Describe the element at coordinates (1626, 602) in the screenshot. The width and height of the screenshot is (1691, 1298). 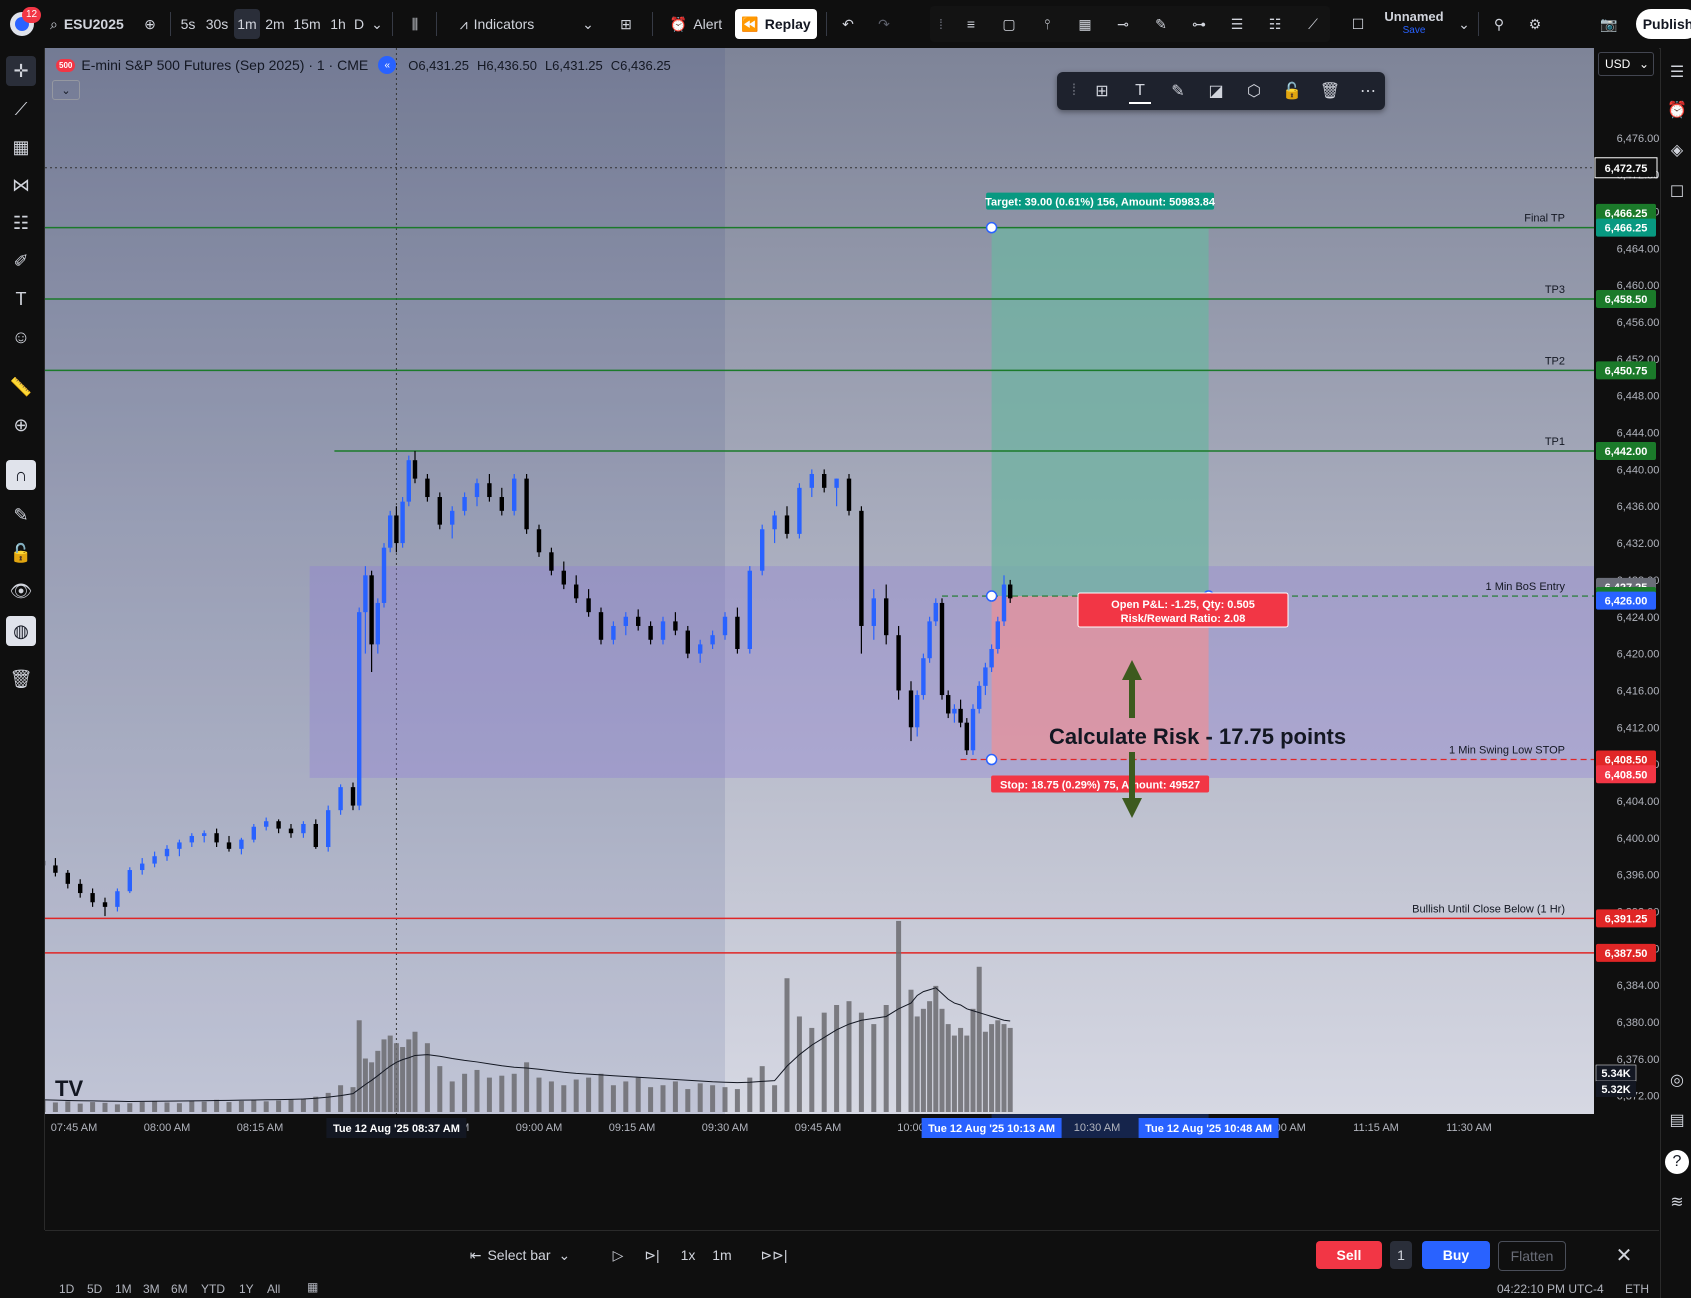
I see `current-price-tag: 6,426.00` at that location.